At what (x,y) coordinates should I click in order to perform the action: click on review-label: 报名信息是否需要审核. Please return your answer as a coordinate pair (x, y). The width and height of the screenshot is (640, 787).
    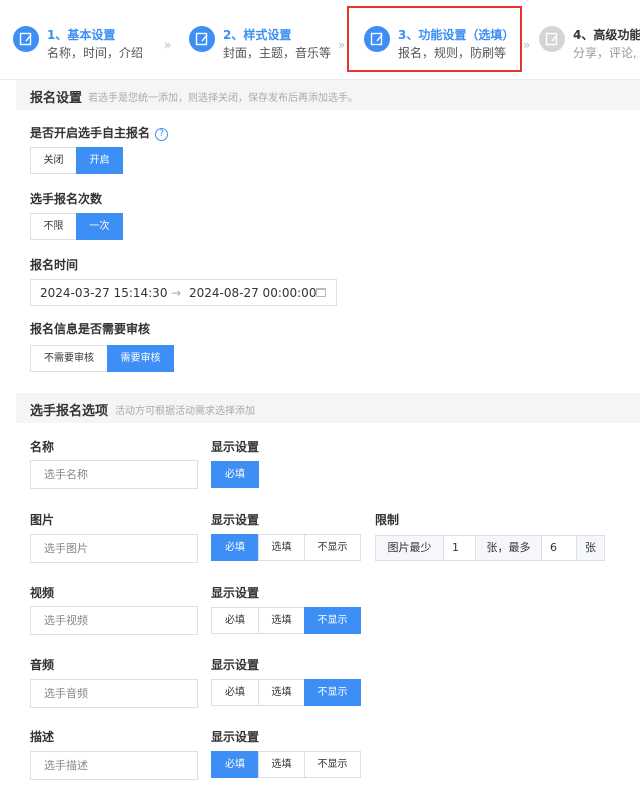
    Looking at the image, I should click on (90, 329).